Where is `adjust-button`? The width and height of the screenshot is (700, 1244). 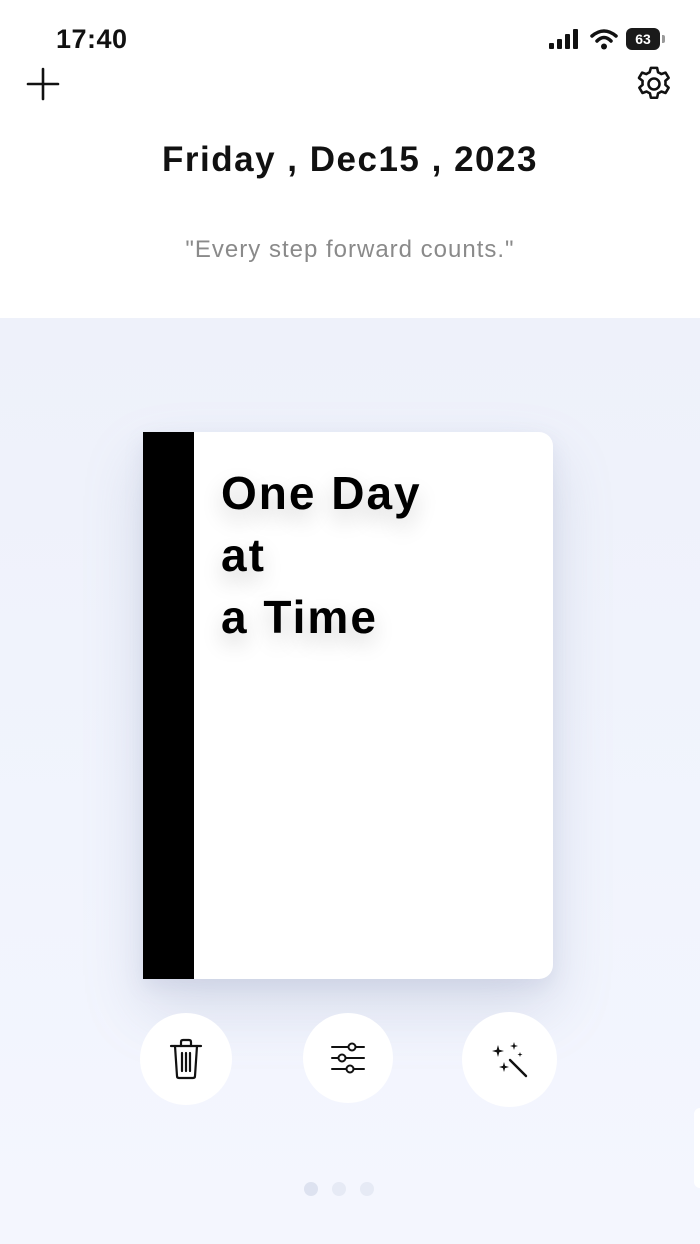 adjust-button is located at coordinates (348, 1058).